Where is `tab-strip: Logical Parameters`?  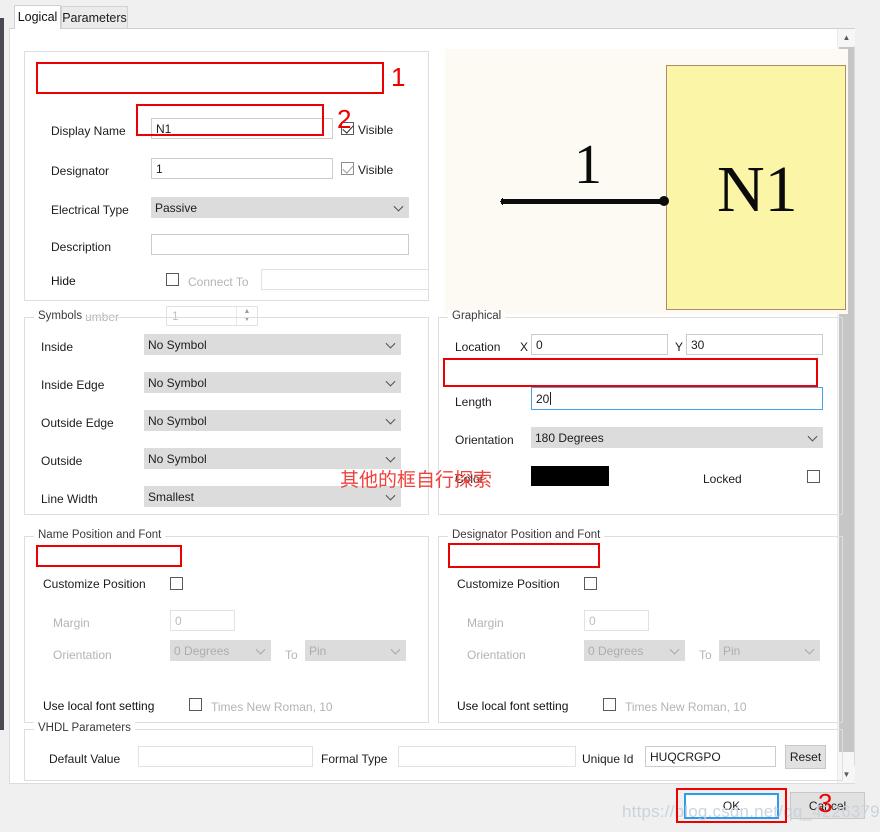 tab-strip: Logical Parameters is located at coordinates (442, 14).